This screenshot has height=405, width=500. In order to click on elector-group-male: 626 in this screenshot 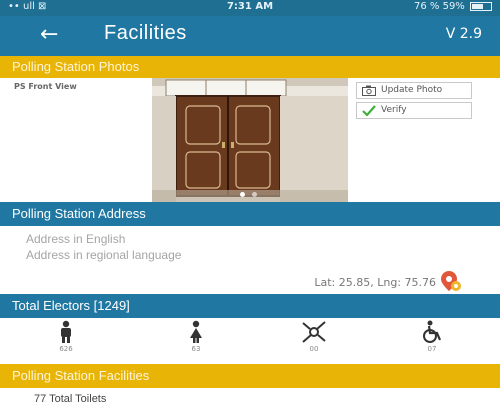, I will do `click(66, 341)`.